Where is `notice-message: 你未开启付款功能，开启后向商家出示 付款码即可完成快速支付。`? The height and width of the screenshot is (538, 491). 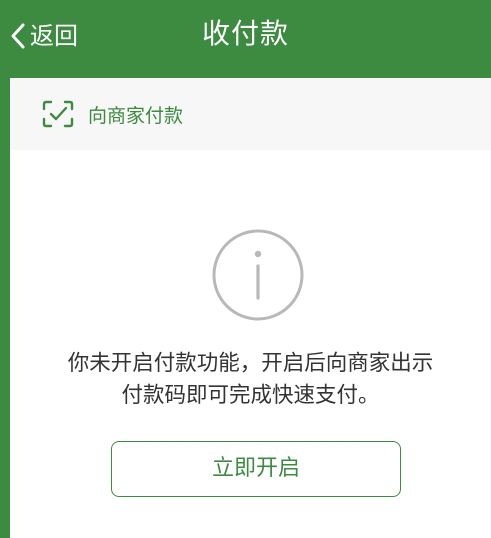 notice-message: 你未开启付款功能，开启后向商家出示 付款码即可完成快速支付。 is located at coordinates (250, 380).